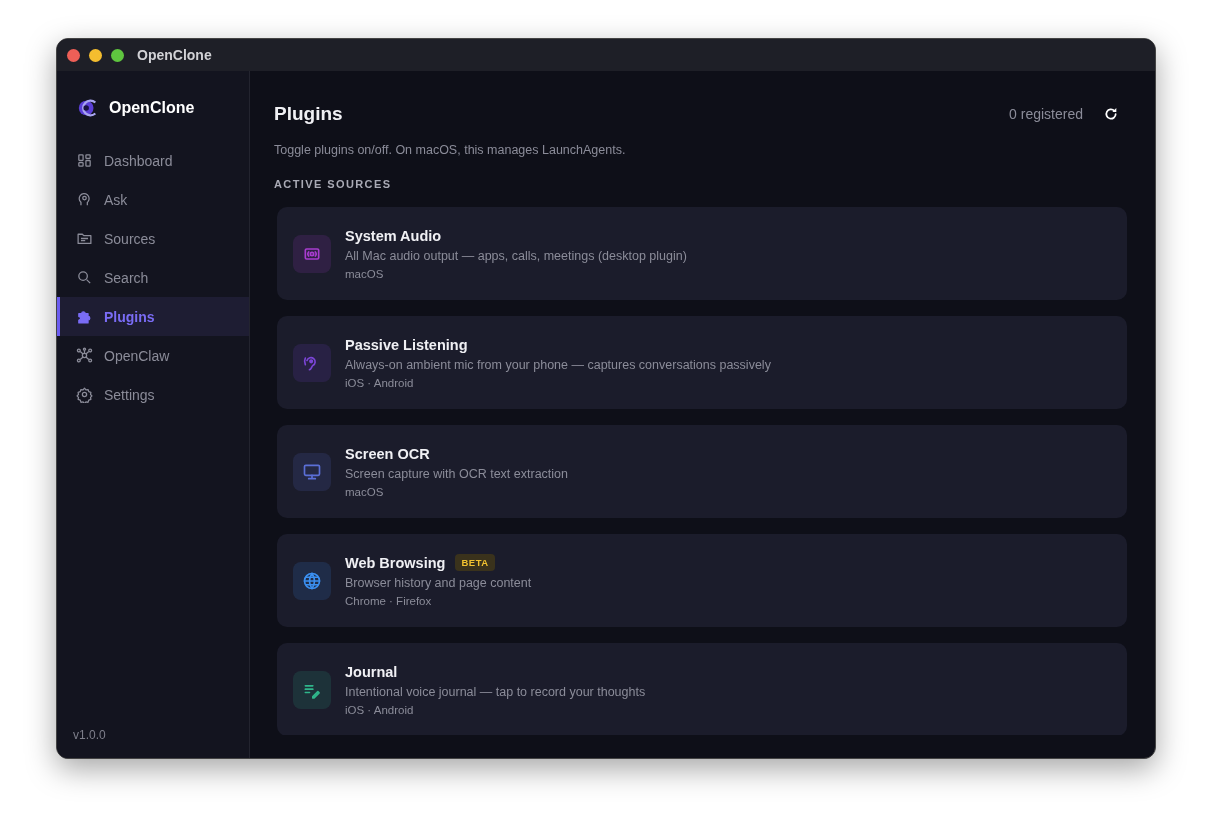 This screenshot has height=832, width=1212. I want to click on dashboard-icon, so click(84, 160).